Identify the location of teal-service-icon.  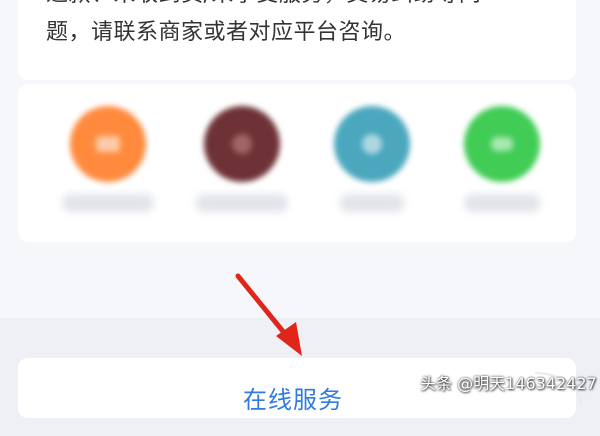
(372, 144).